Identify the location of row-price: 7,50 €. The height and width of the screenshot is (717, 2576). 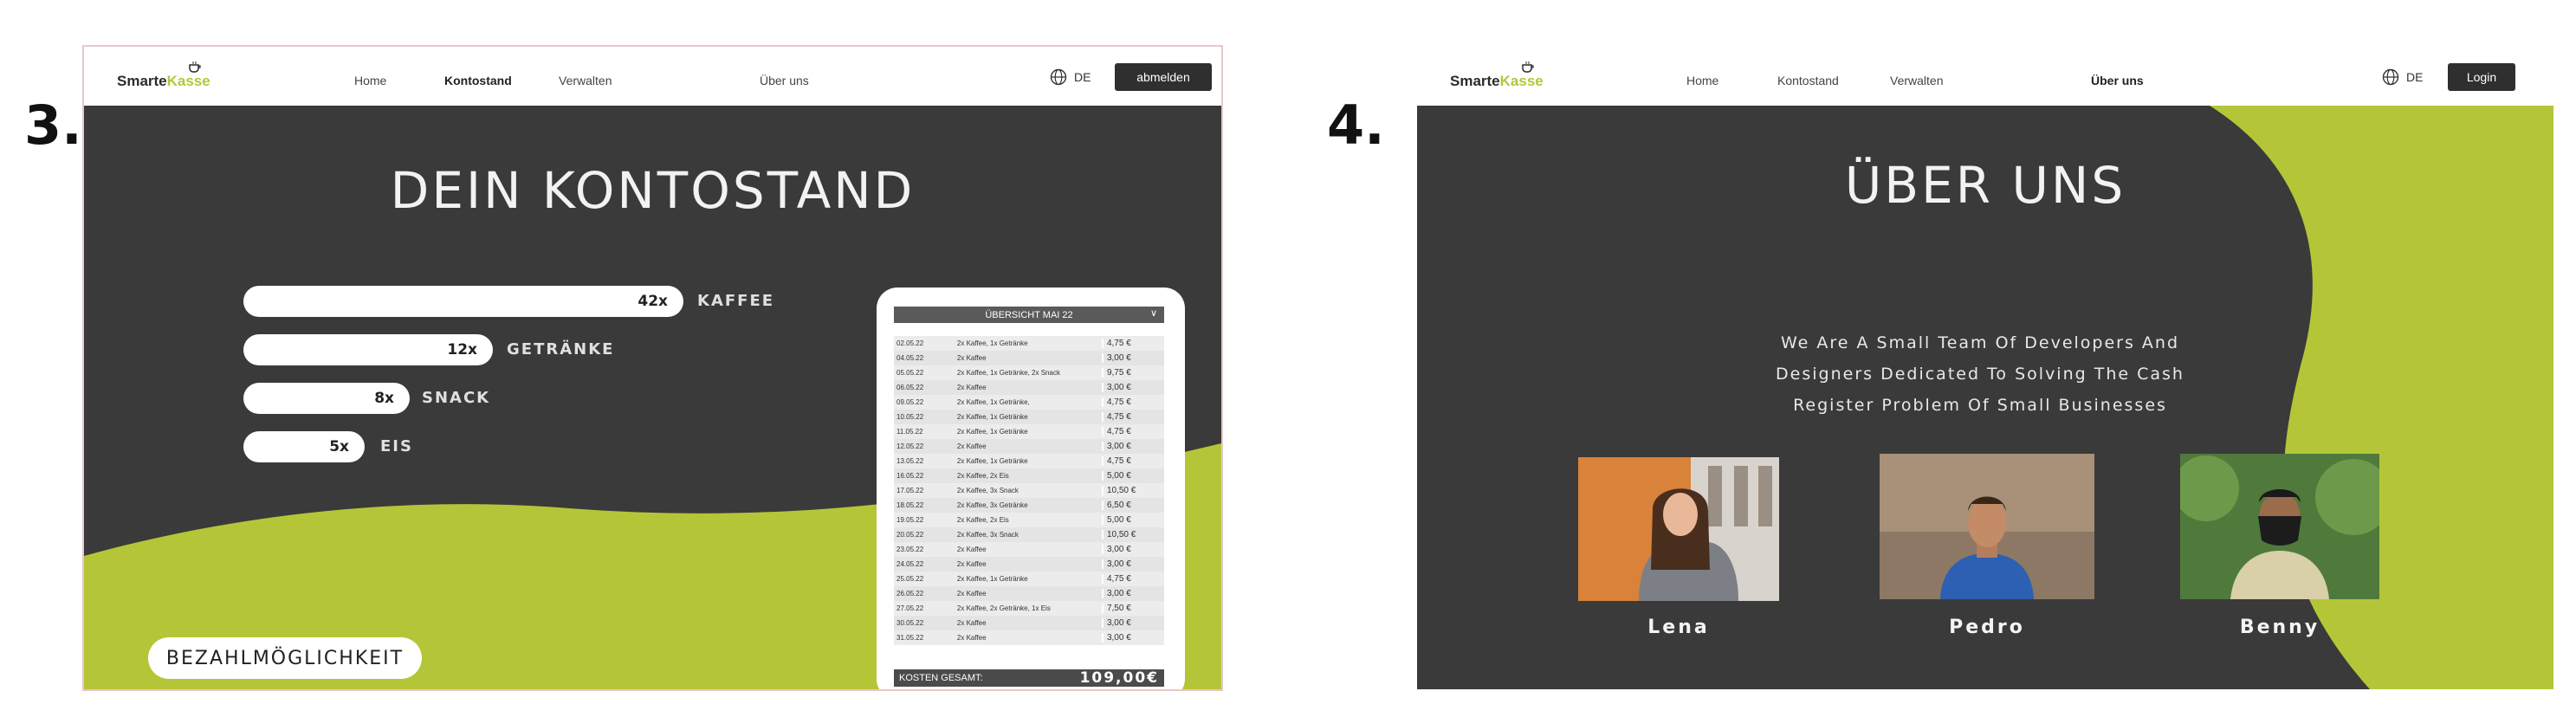
(1132, 608).